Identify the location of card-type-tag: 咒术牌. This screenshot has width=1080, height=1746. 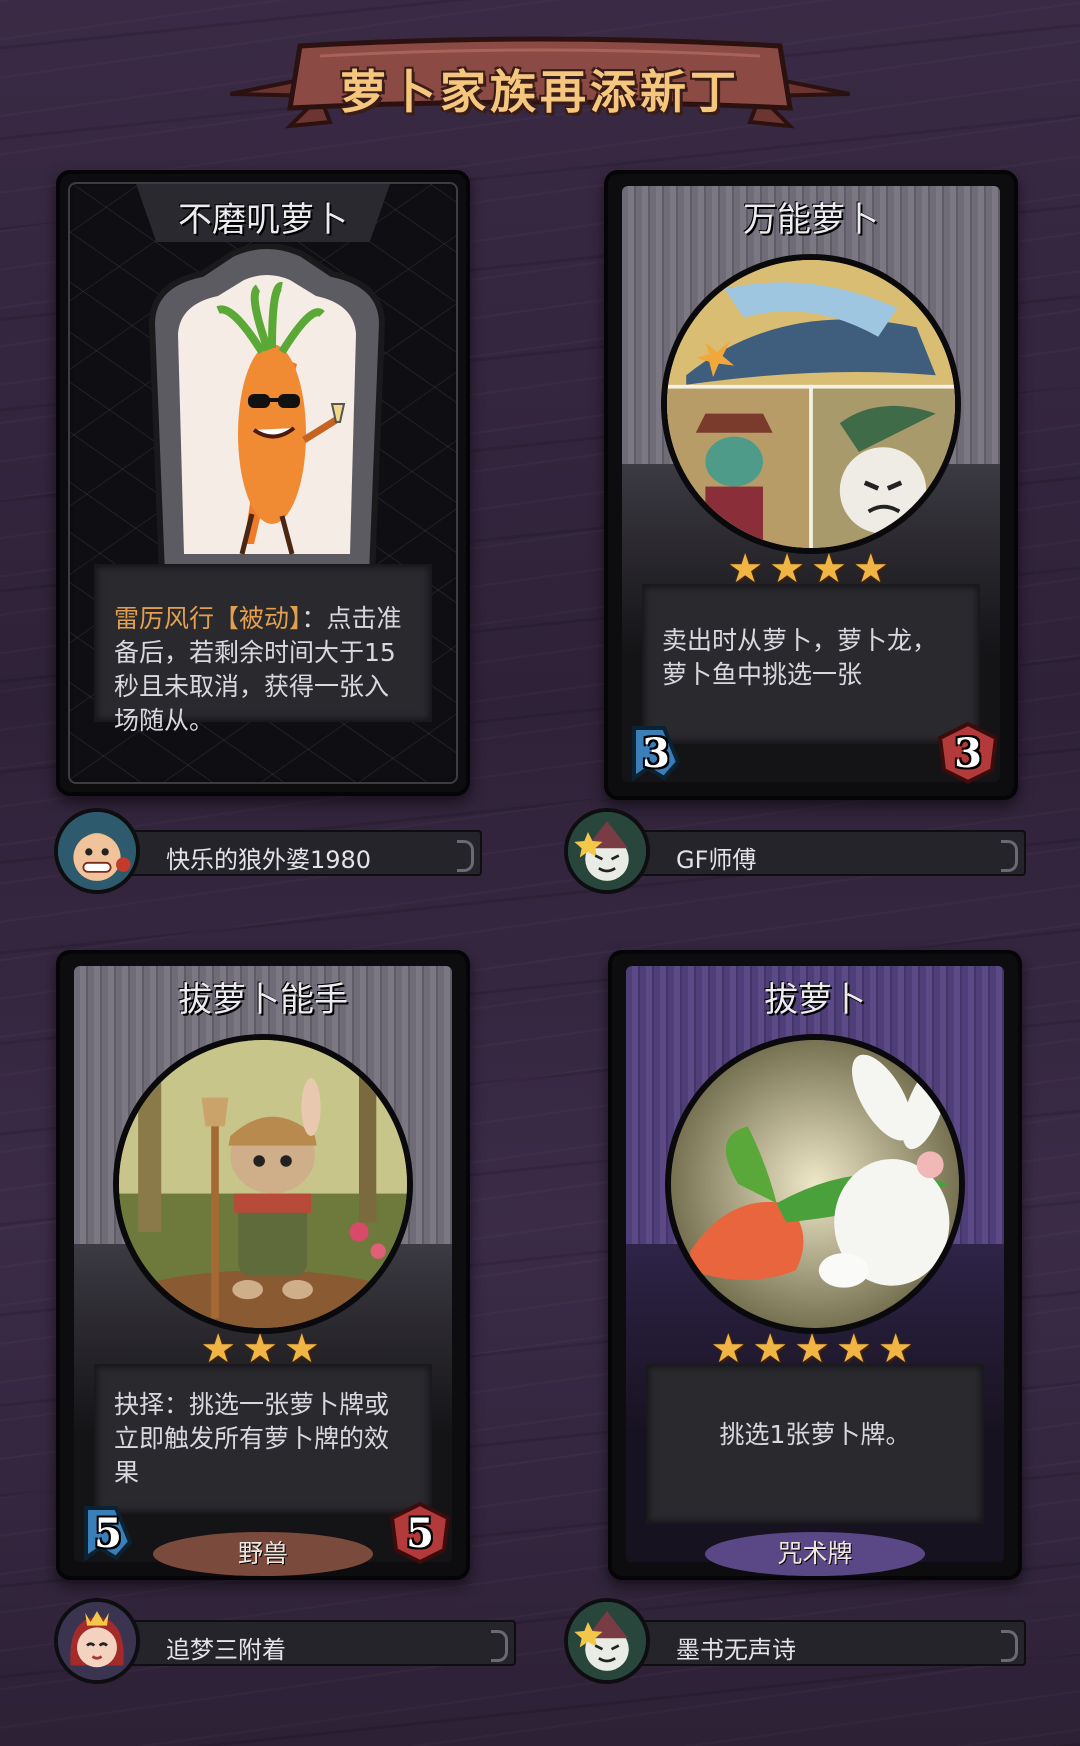
(815, 1554).